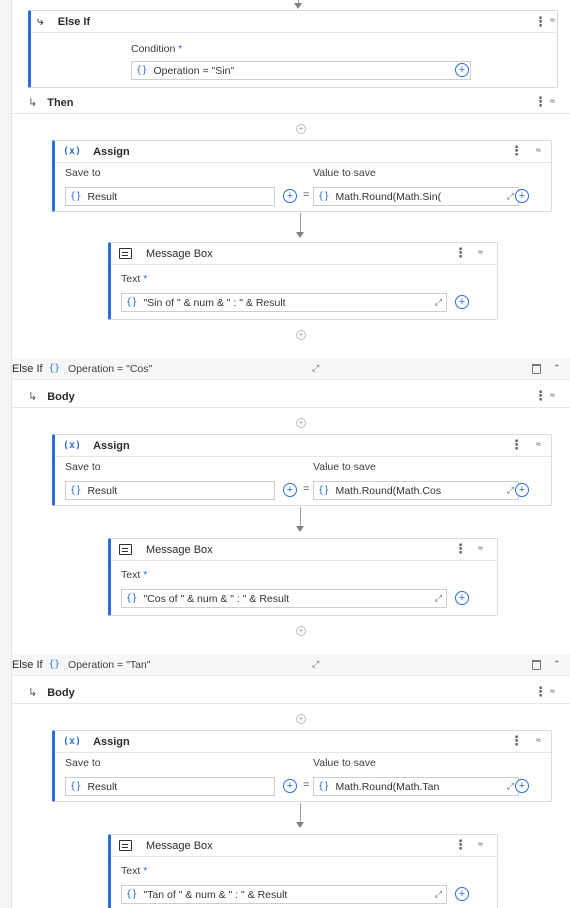 Image resolution: width=570 pixels, height=908 pixels. I want to click on message-text-input: {} "Cos of " & num & " : " & Result ⤢, so click(284, 598).